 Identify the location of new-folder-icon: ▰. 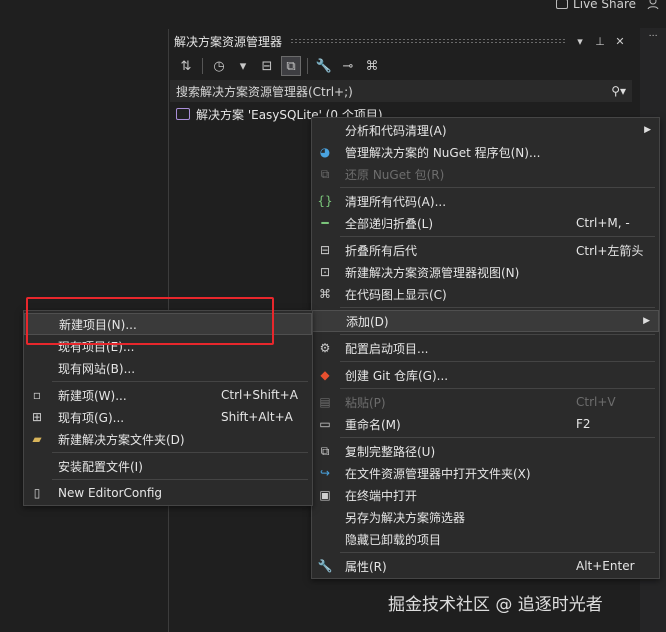
(37, 439).